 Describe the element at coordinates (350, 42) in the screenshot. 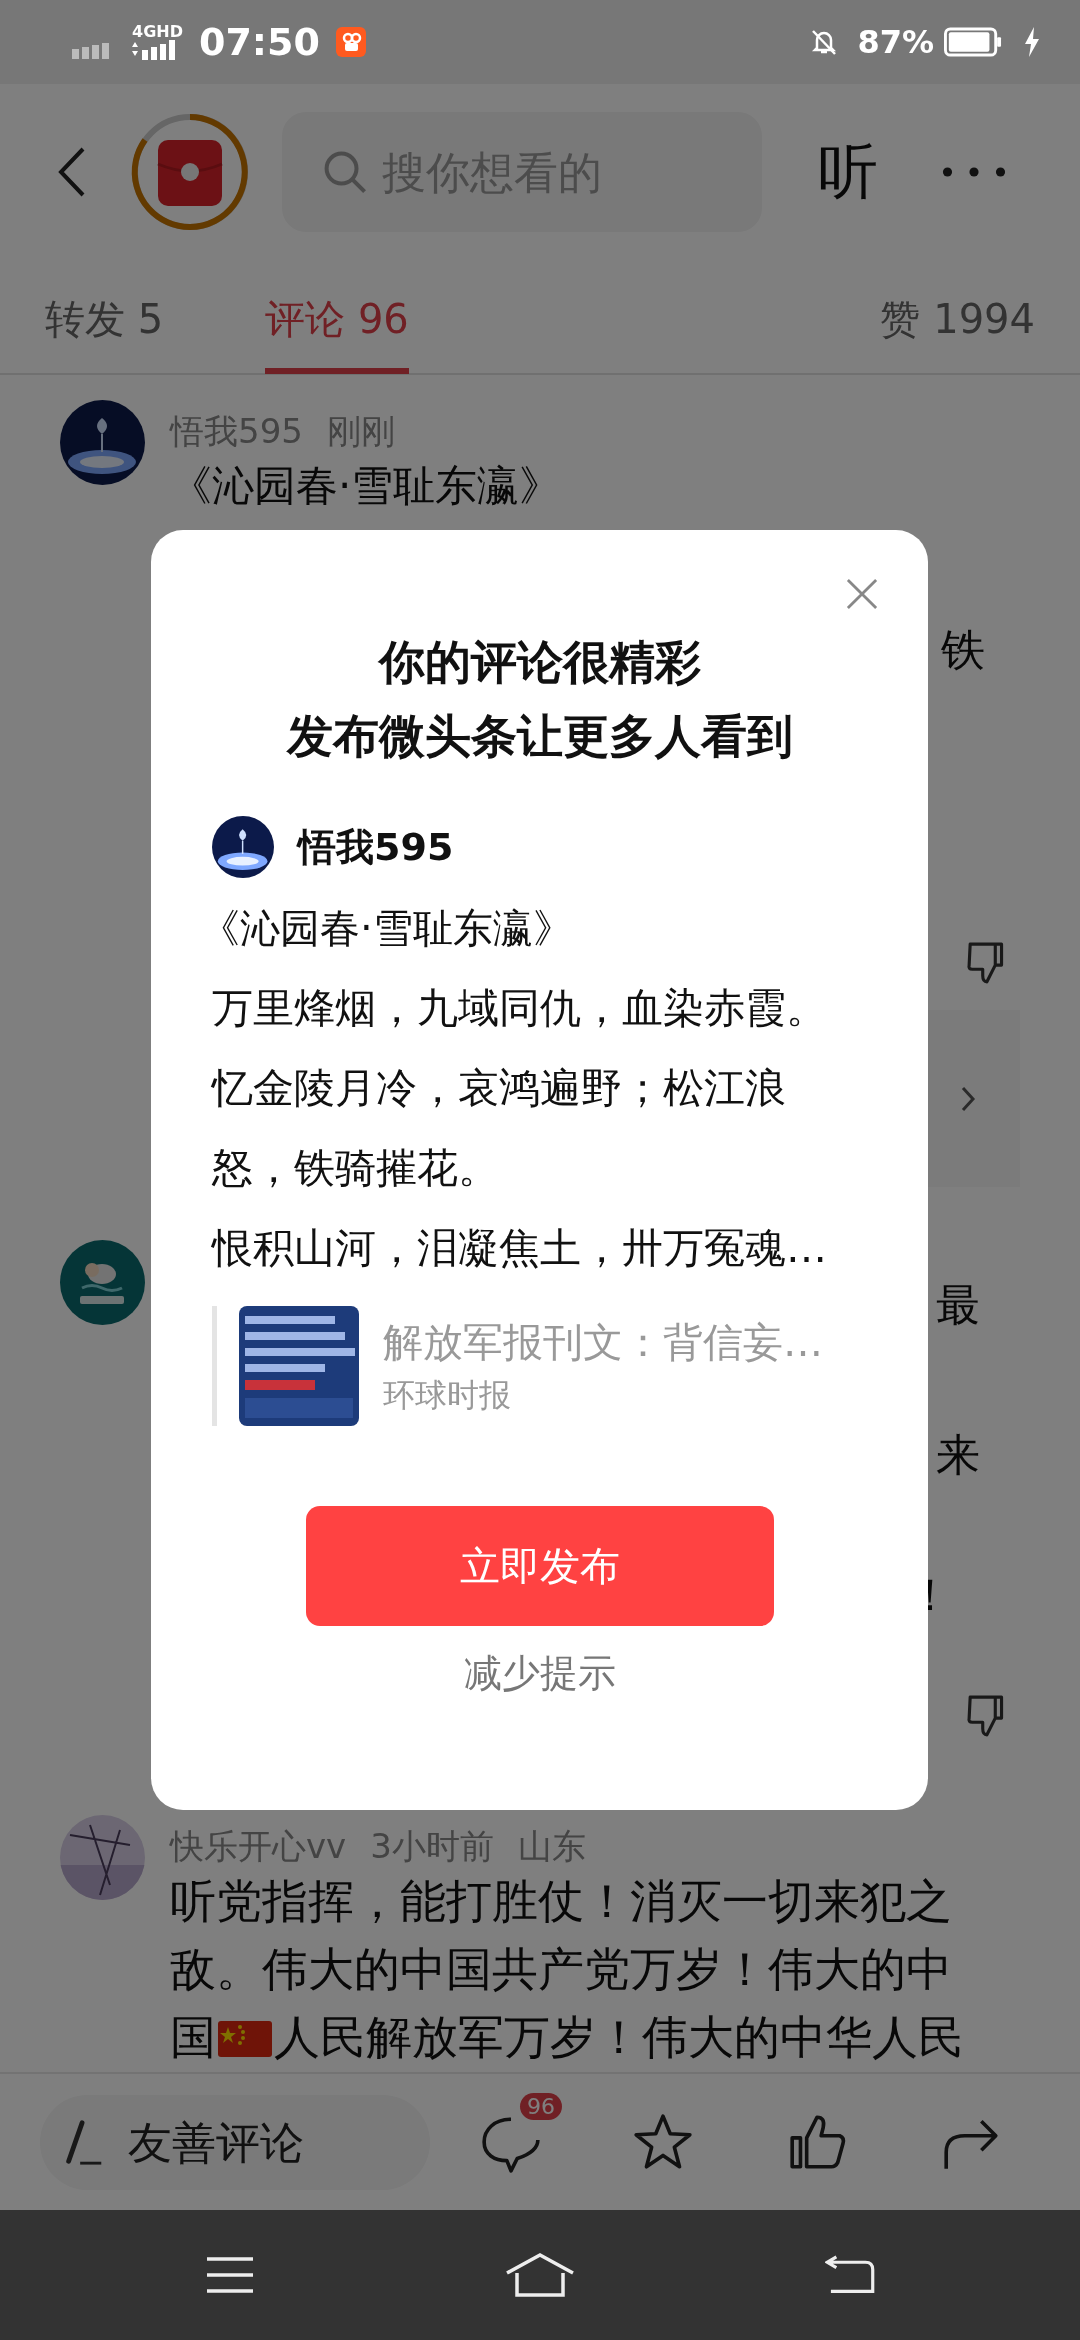

I see `app-icon` at that location.